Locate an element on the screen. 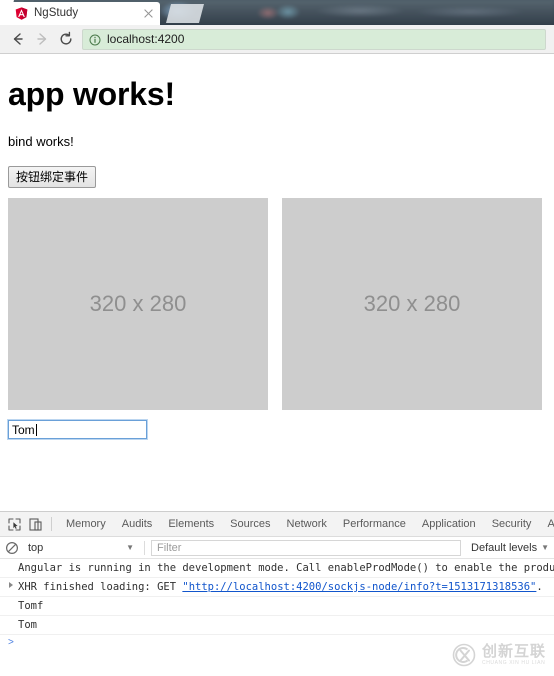 This screenshot has width=554, height=676. browser-toolbar: localhost:4200 is located at coordinates (277, 39).